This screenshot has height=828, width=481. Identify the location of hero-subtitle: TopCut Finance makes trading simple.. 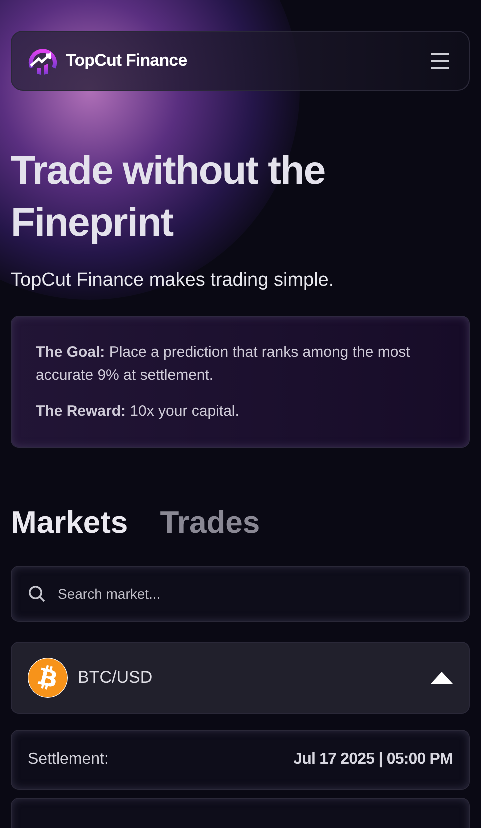
(173, 281).